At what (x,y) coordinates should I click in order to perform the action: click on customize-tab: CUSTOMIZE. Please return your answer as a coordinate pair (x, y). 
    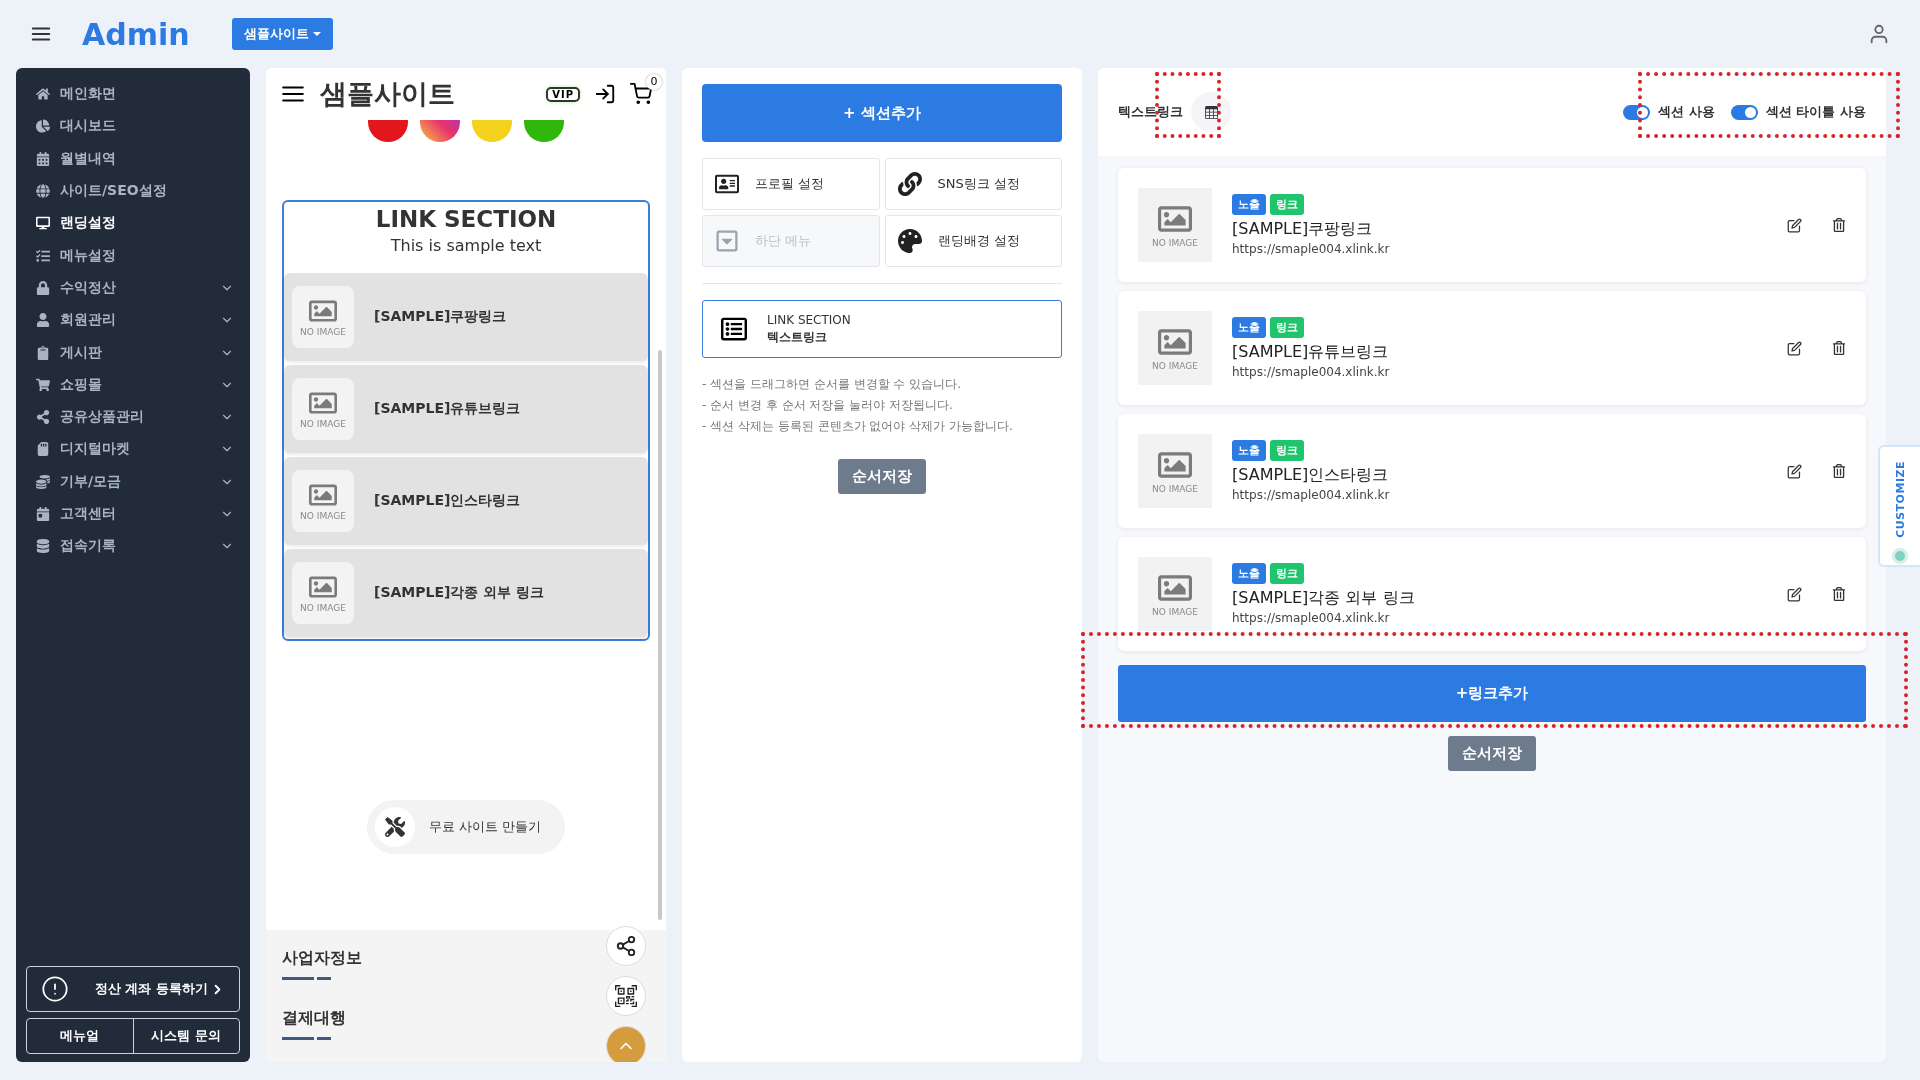
    Looking at the image, I should click on (1899, 506).